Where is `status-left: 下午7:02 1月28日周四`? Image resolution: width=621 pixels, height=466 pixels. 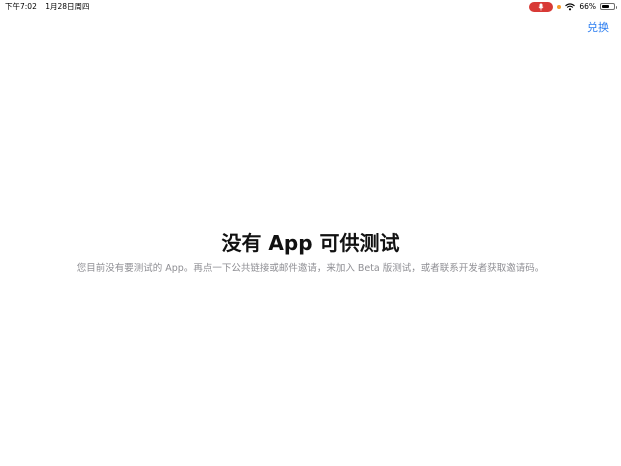
status-left: 下午7:02 1月28日周四 is located at coordinates (47, 6).